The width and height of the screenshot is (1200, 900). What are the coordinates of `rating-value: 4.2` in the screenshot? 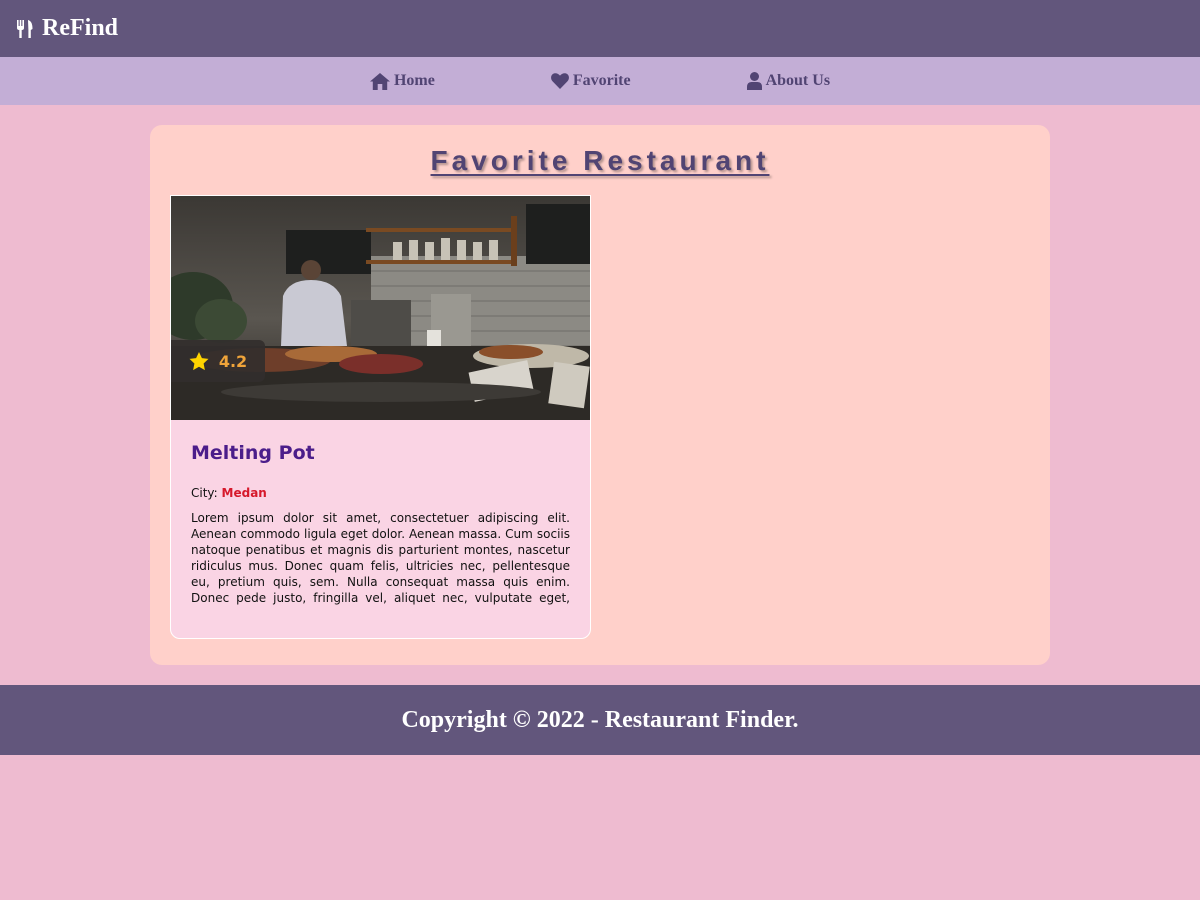 It's located at (233, 361).